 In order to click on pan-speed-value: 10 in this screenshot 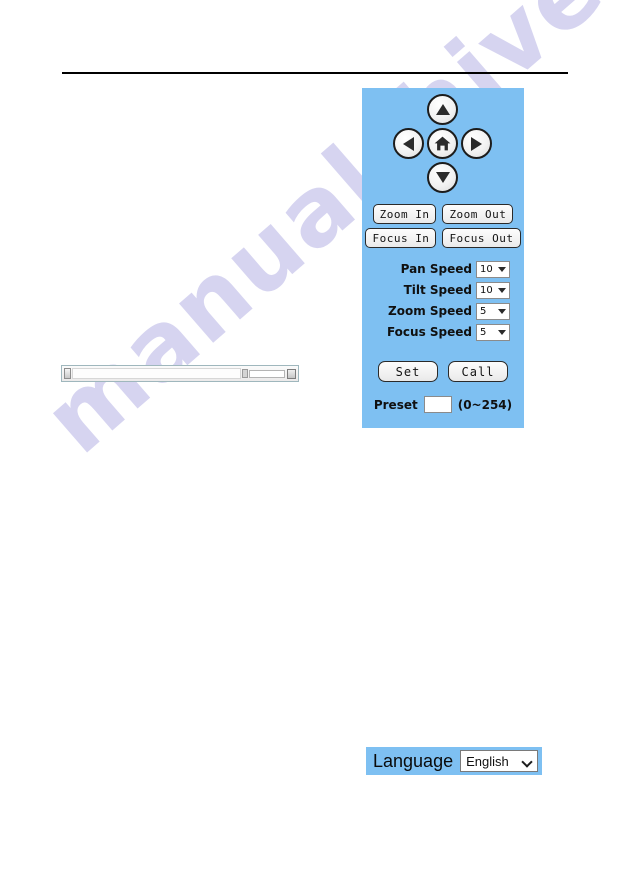, I will do `click(486, 269)`.